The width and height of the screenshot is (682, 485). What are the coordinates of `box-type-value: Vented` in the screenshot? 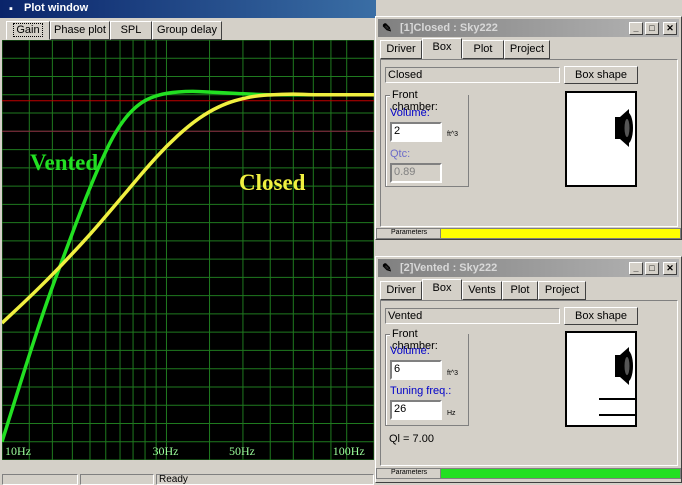 It's located at (472, 316).